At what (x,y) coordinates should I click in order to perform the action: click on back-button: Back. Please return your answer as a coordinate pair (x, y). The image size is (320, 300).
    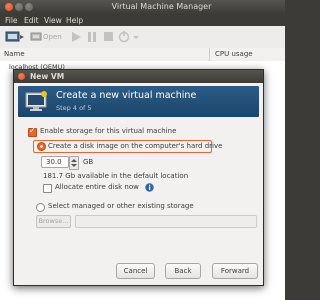
    Looking at the image, I should click on (183, 271).